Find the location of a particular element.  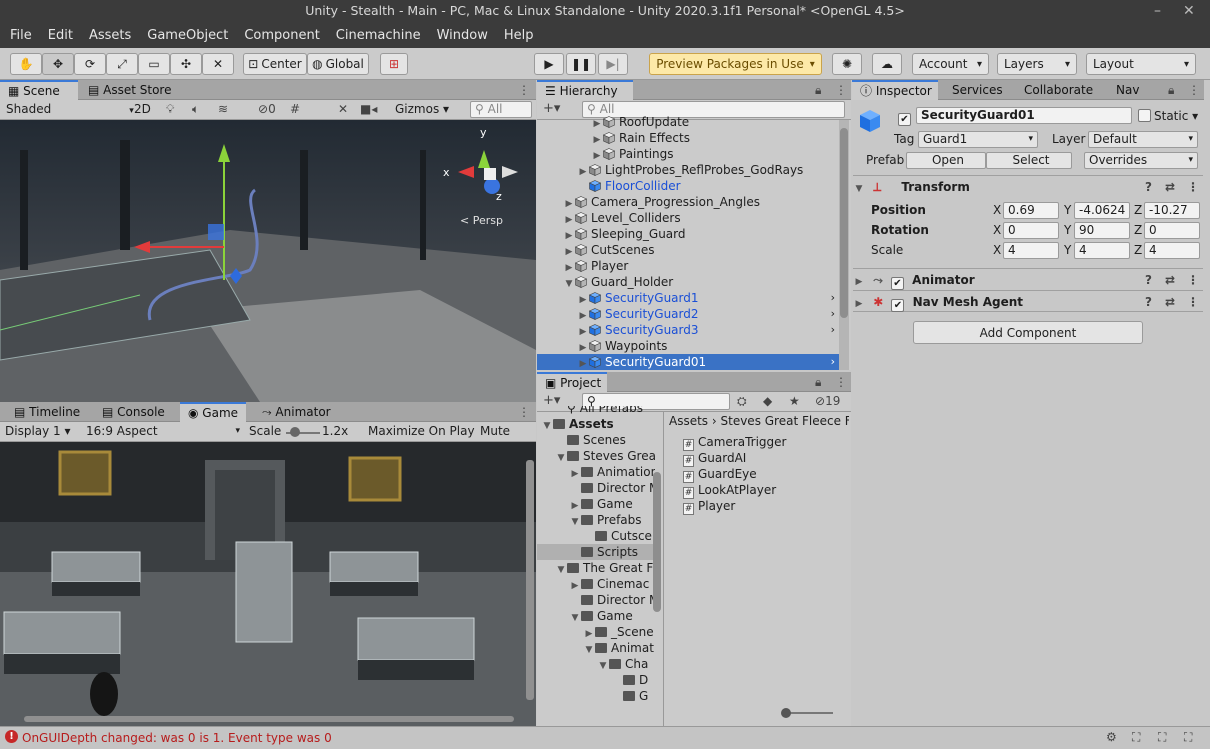

active-checkbox: ✔ is located at coordinates (904, 117).